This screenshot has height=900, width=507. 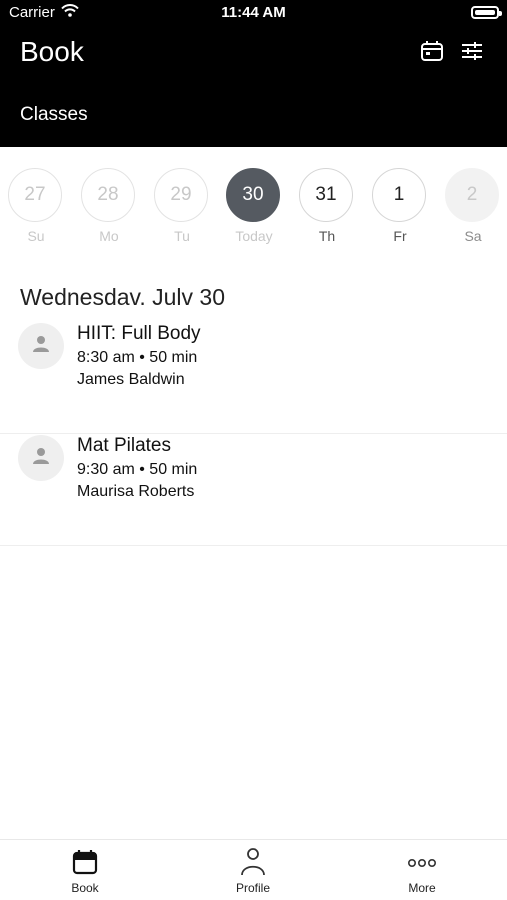 What do you see at coordinates (131, 379) in the screenshot?
I see `class-teacher: James Baldwin` at bounding box center [131, 379].